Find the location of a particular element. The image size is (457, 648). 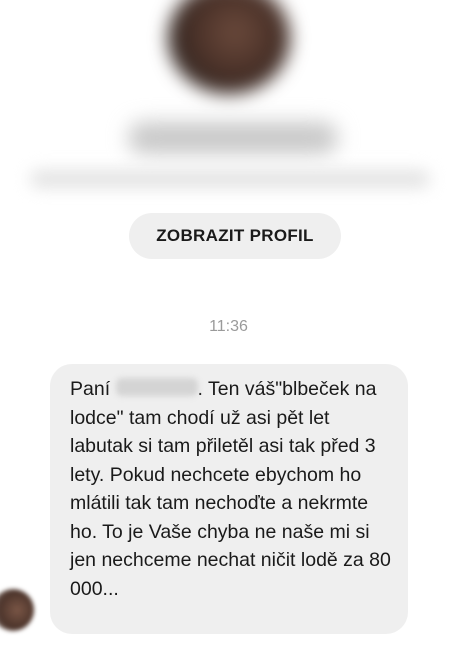

message-salutation: Paní is located at coordinates (90, 389).